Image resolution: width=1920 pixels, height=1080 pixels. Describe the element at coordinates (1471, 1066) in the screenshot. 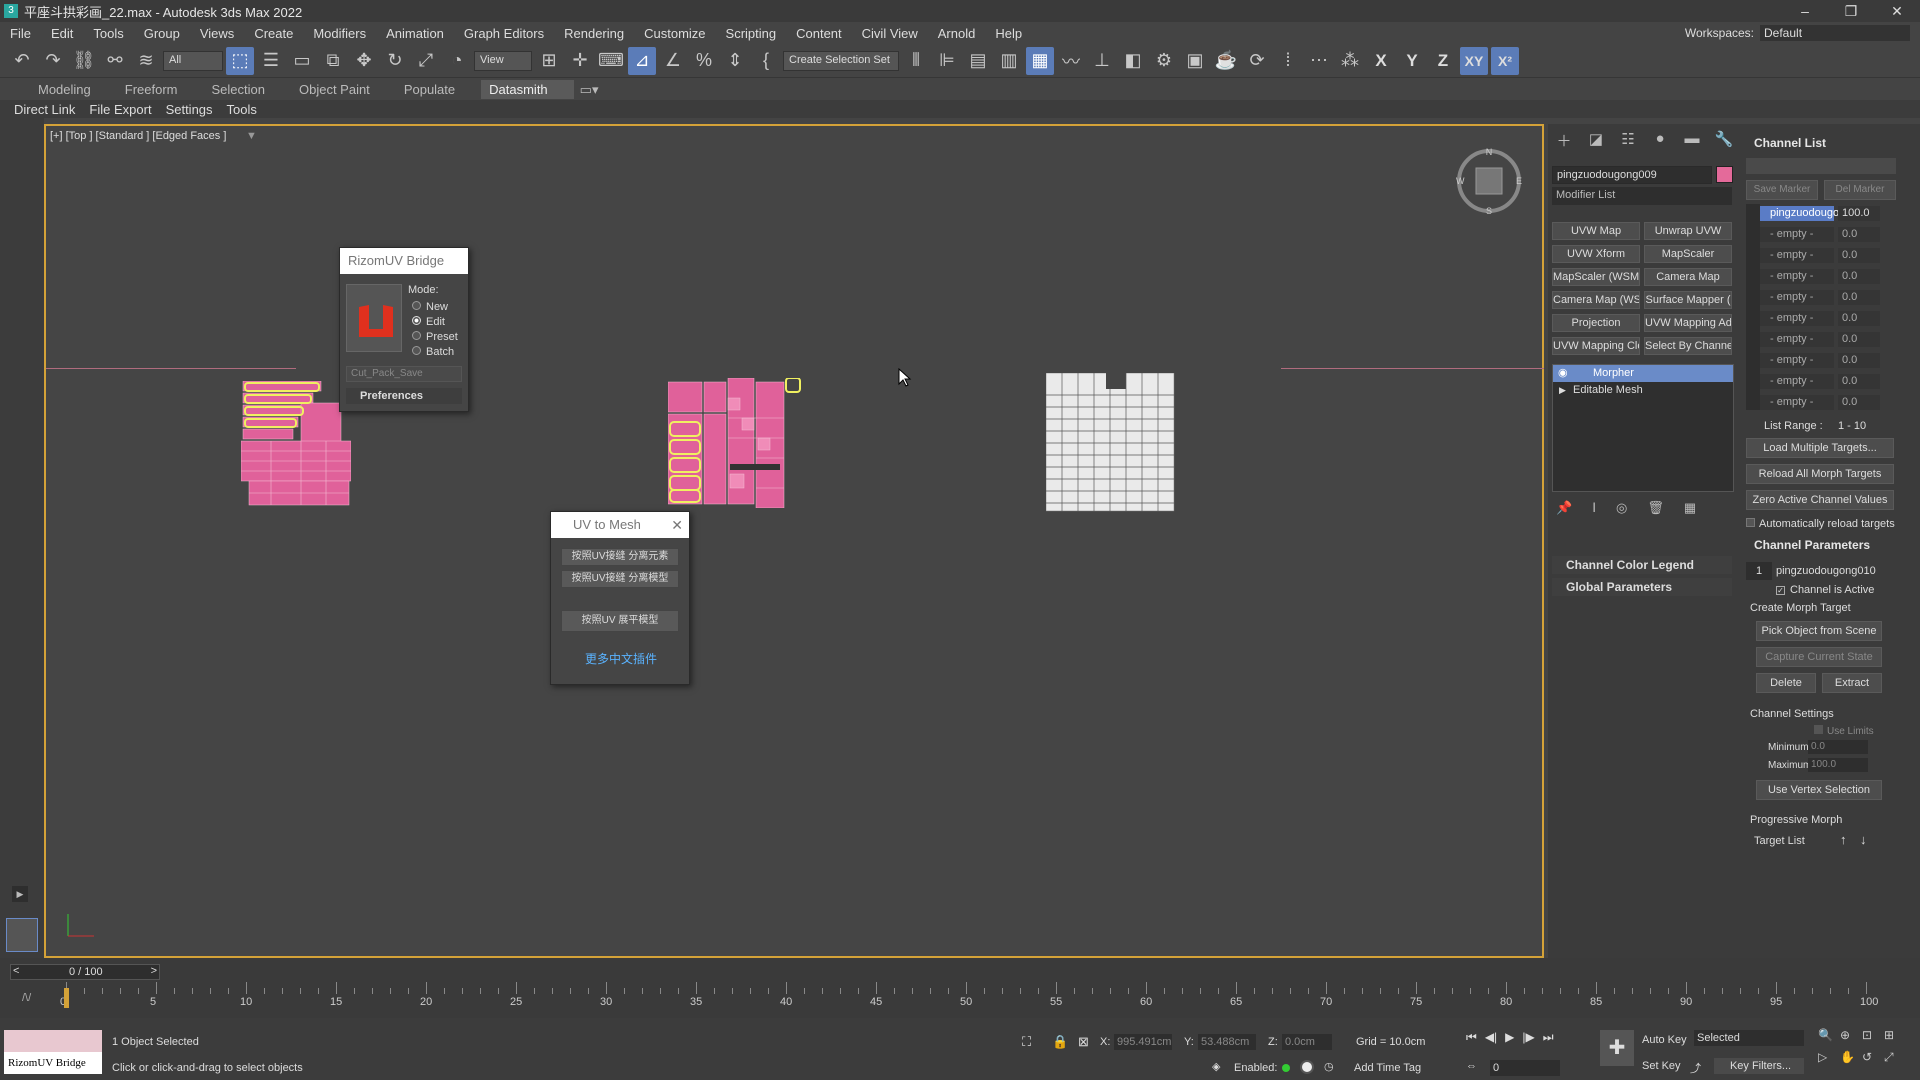

I see `key-mode-toggle-icon: ⇔` at that location.